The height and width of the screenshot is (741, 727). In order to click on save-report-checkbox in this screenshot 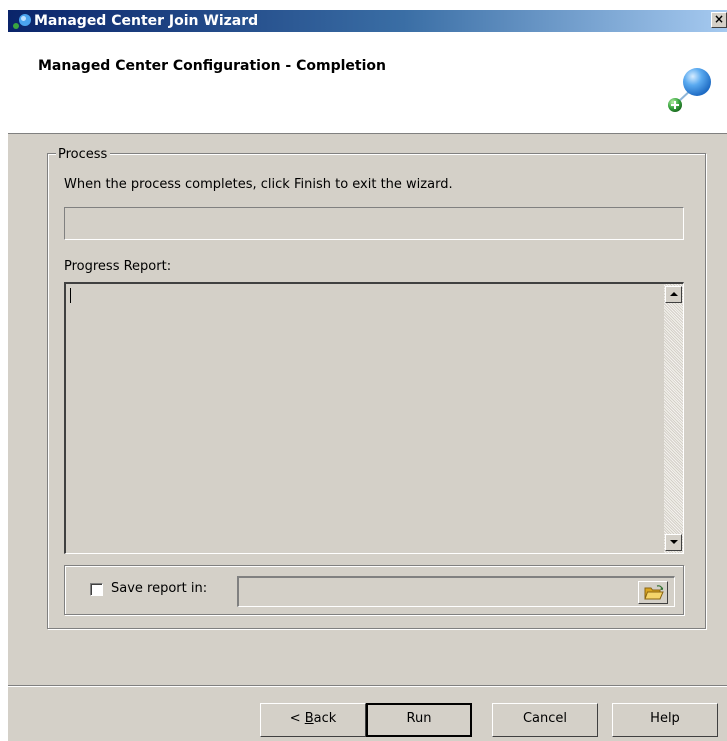, I will do `click(96, 589)`.